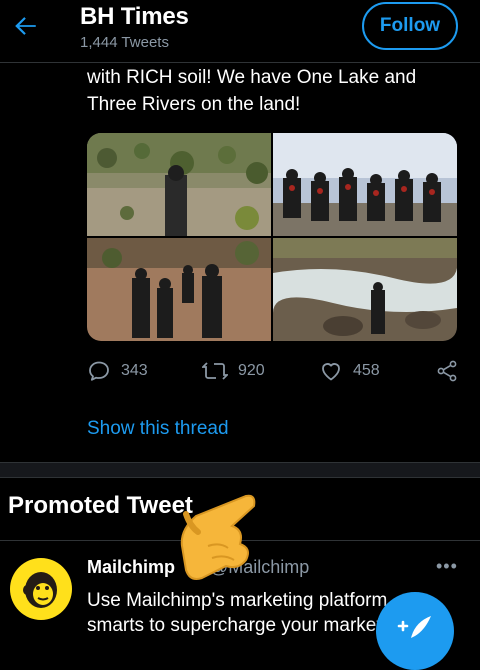  I want to click on mailchimp-freddie-logo, so click(40, 590).